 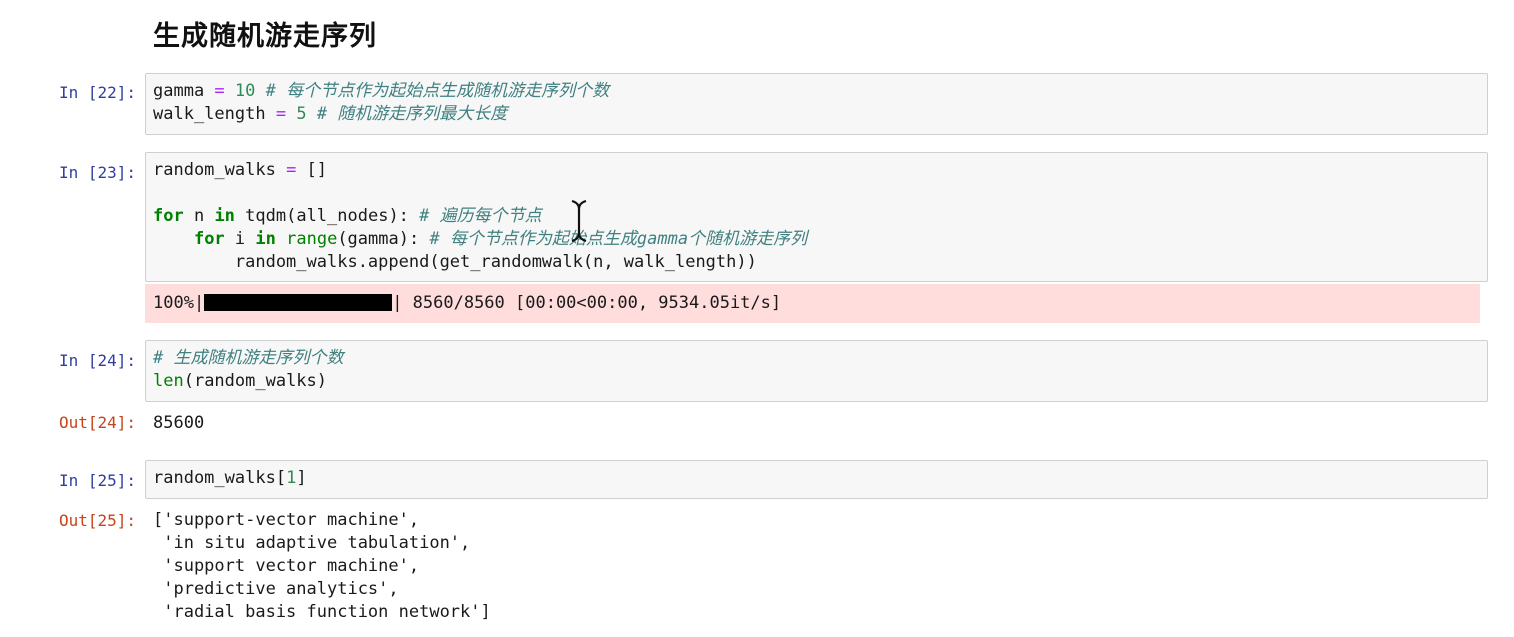 I want to click on code-line: random_walks = [], so click(x=820, y=170).